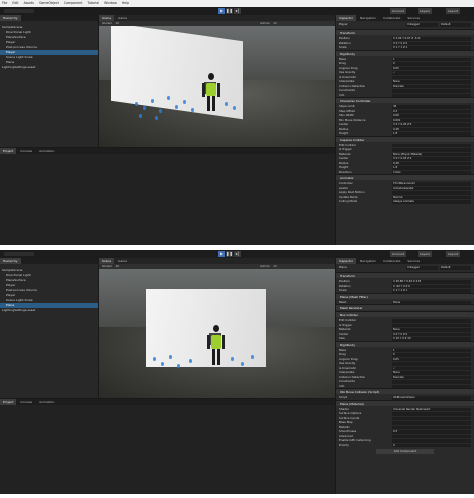 The height and width of the screenshot is (498, 474). Describe the element at coordinates (343, 24) in the screenshot. I see `object-name: Player` at that location.